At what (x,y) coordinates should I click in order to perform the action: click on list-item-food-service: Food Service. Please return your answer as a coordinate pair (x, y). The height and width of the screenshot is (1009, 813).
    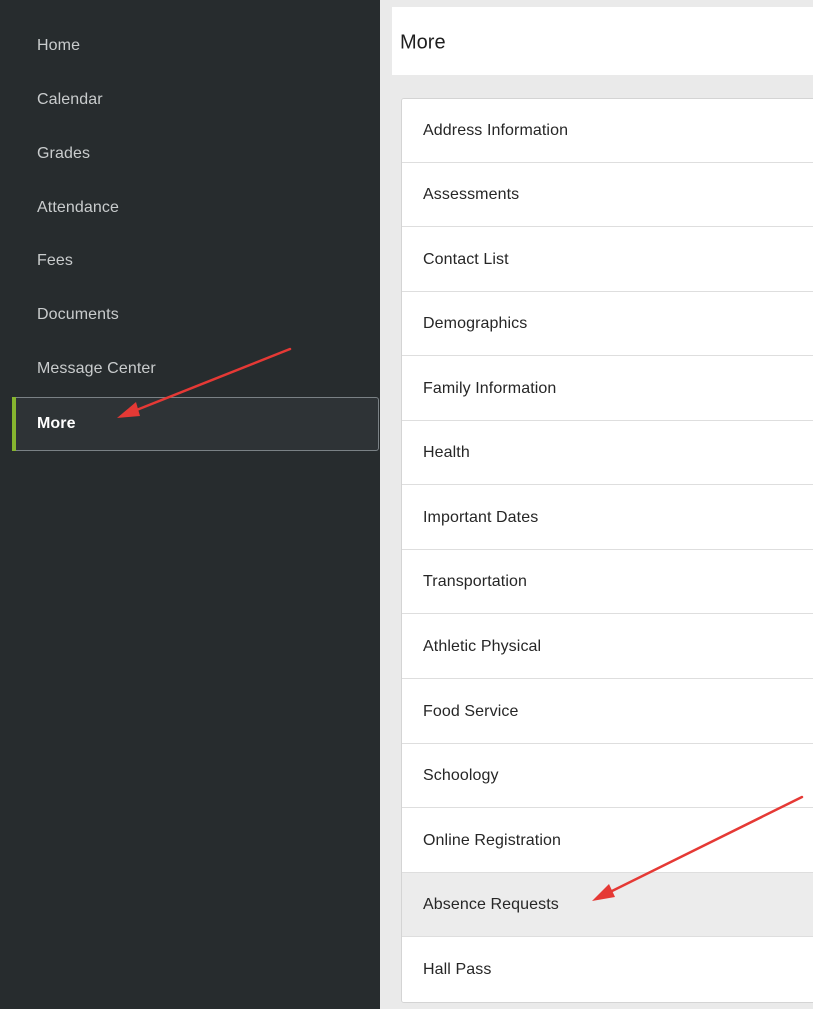
    Looking at the image, I should click on (607, 712).